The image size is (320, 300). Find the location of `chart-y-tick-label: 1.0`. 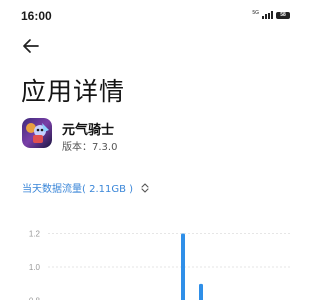

chart-y-tick-label: 1.0 is located at coordinates (35, 267).